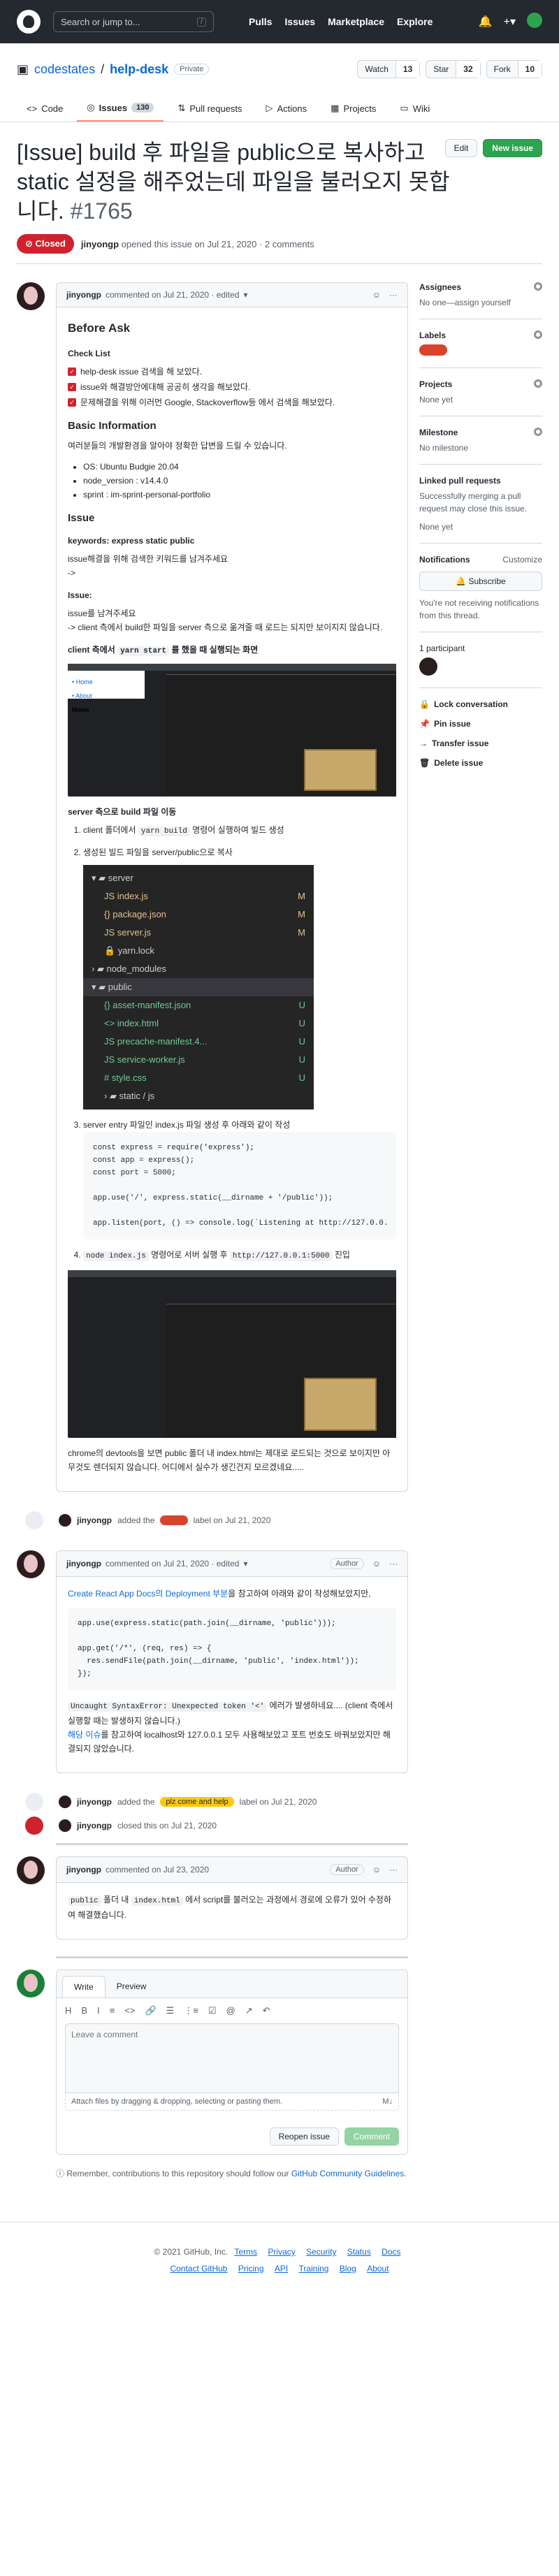  I want to click on star-count: 32, so click(468, 69).